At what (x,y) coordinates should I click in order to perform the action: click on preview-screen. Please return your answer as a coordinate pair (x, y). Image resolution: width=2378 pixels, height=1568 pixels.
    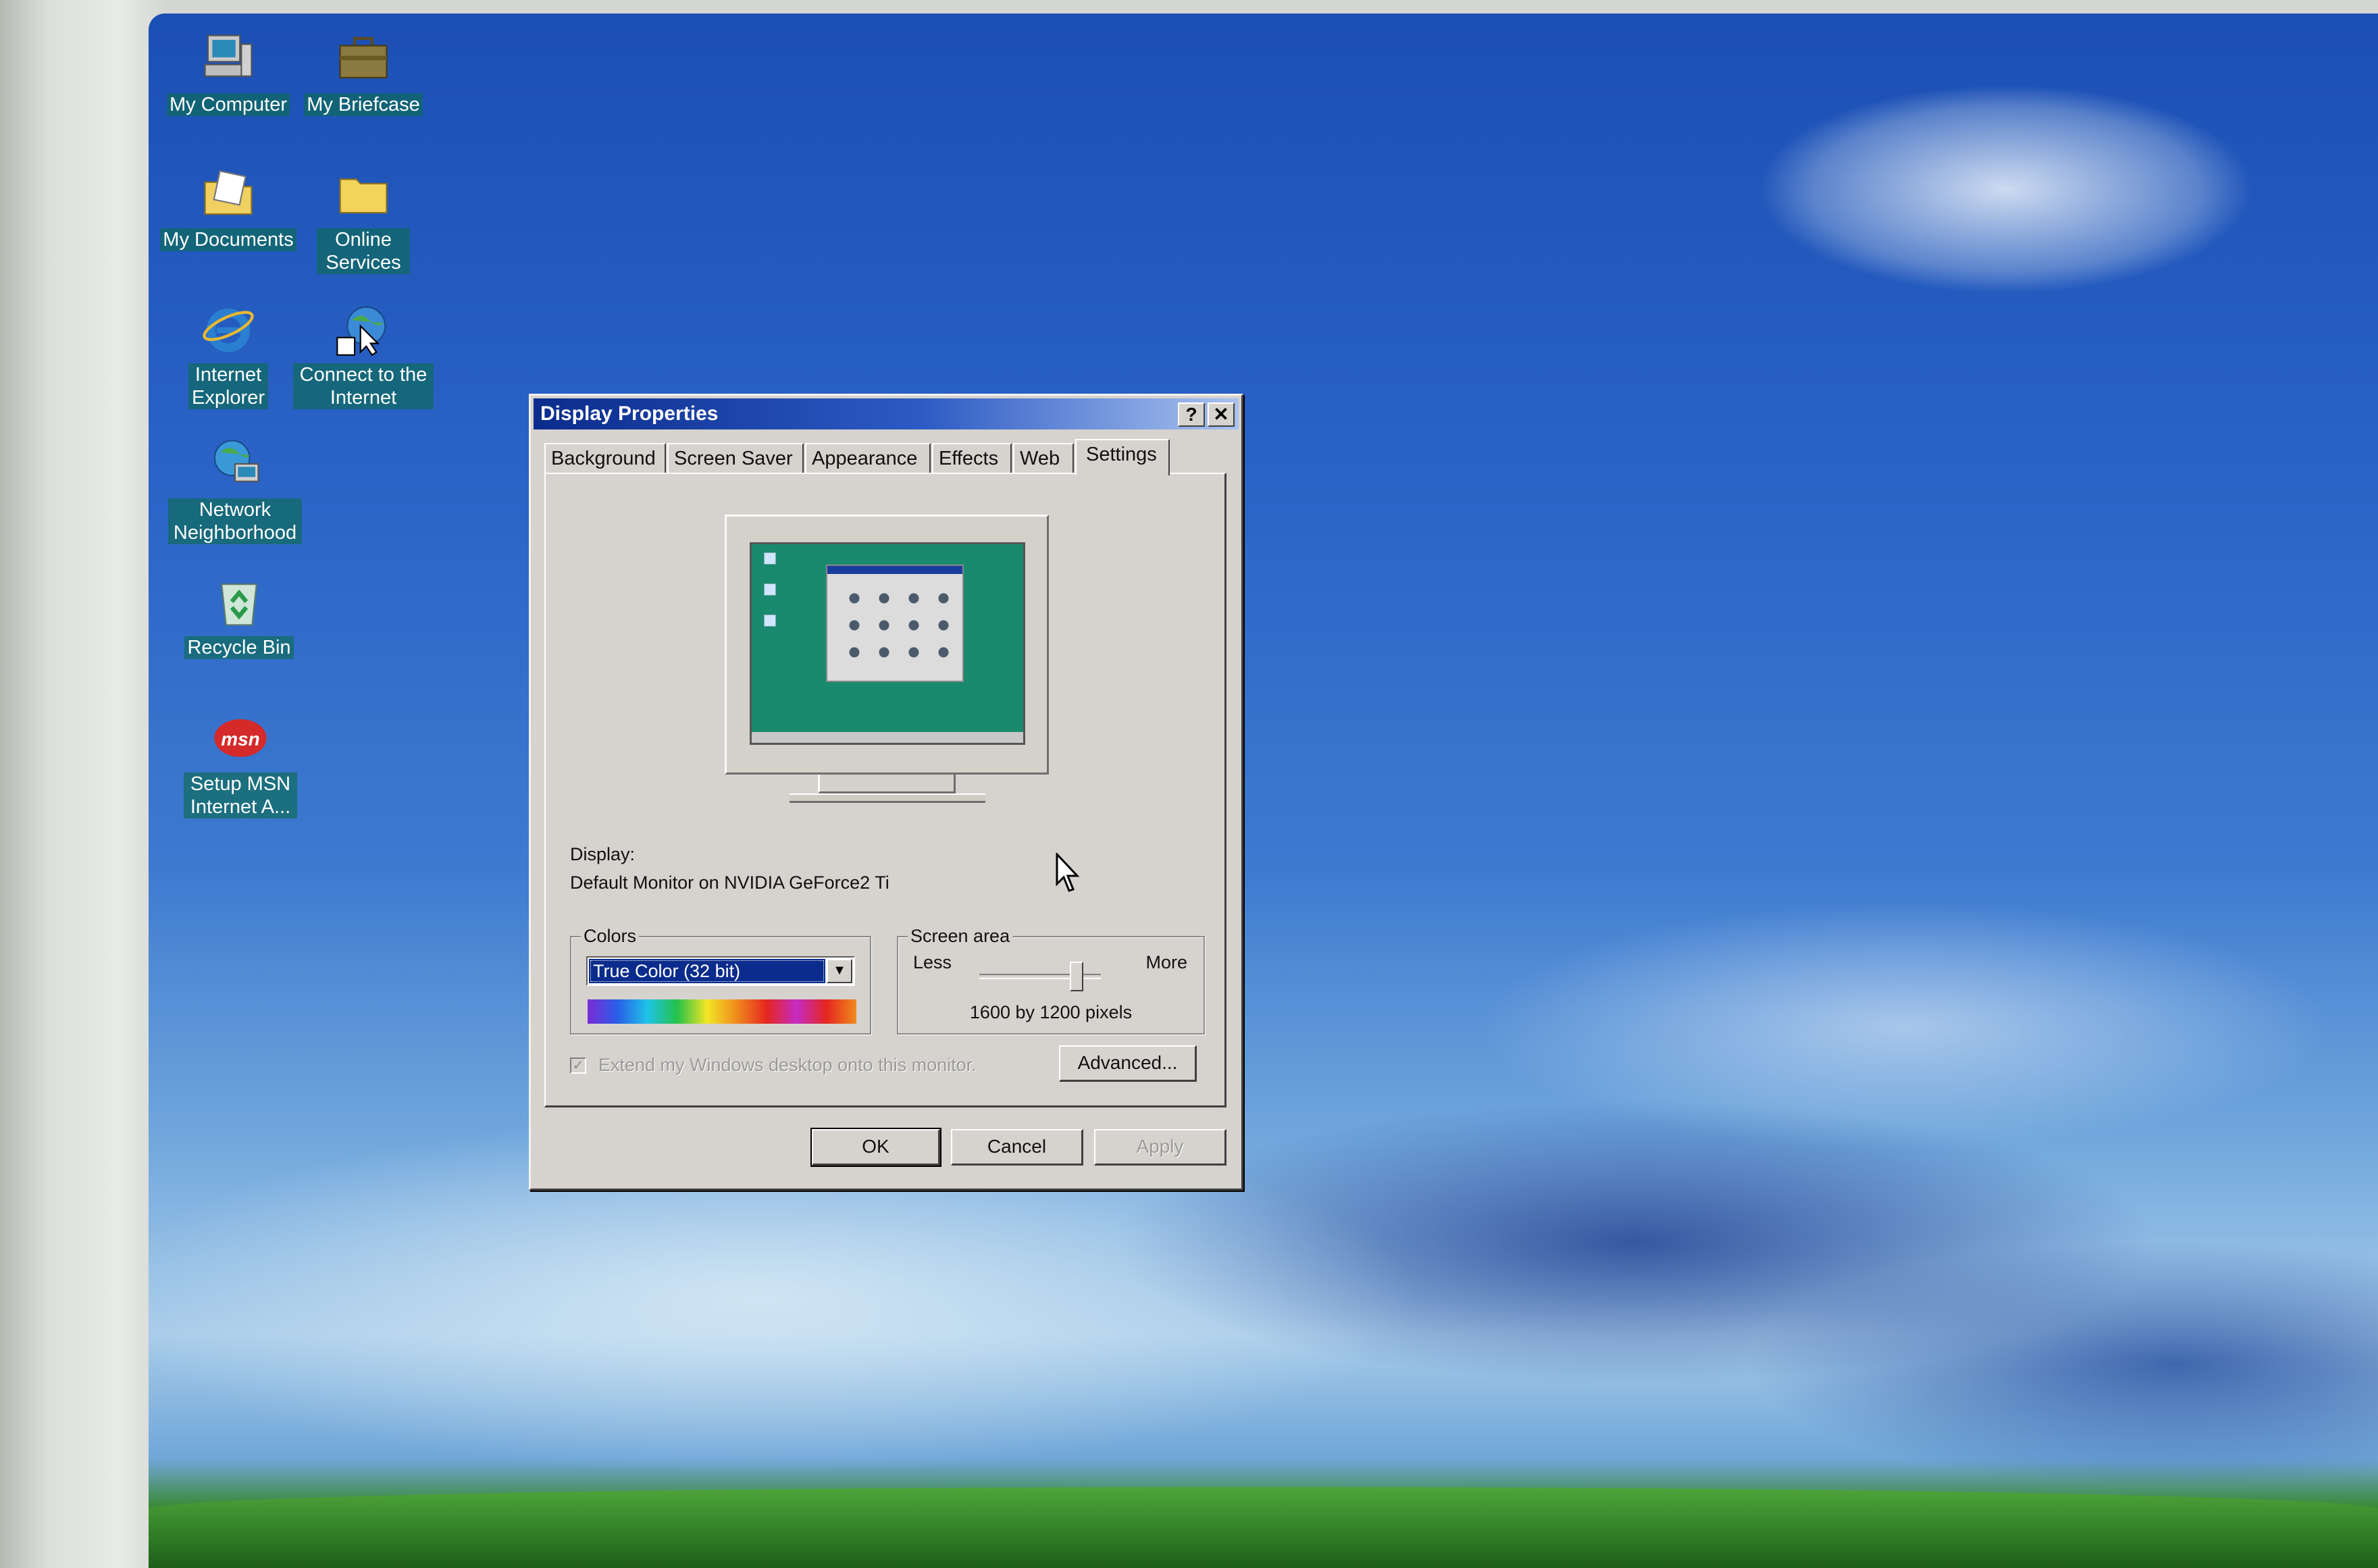
    Looking at the image, I should click on (887, 643).